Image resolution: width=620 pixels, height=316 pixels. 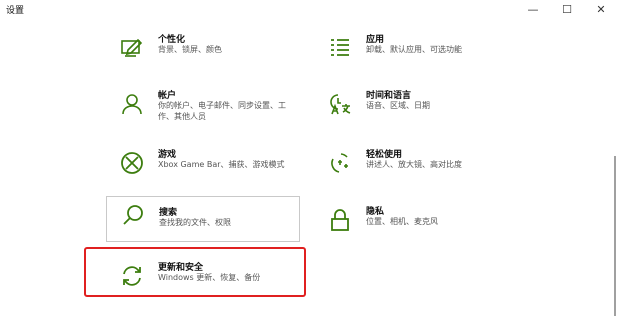 What do you see at coordinates (221, 164) in the screenshot?
I see `tile-description: Xbox Game Bar、捕获、游戏模式` at bounding box center [221, 164].